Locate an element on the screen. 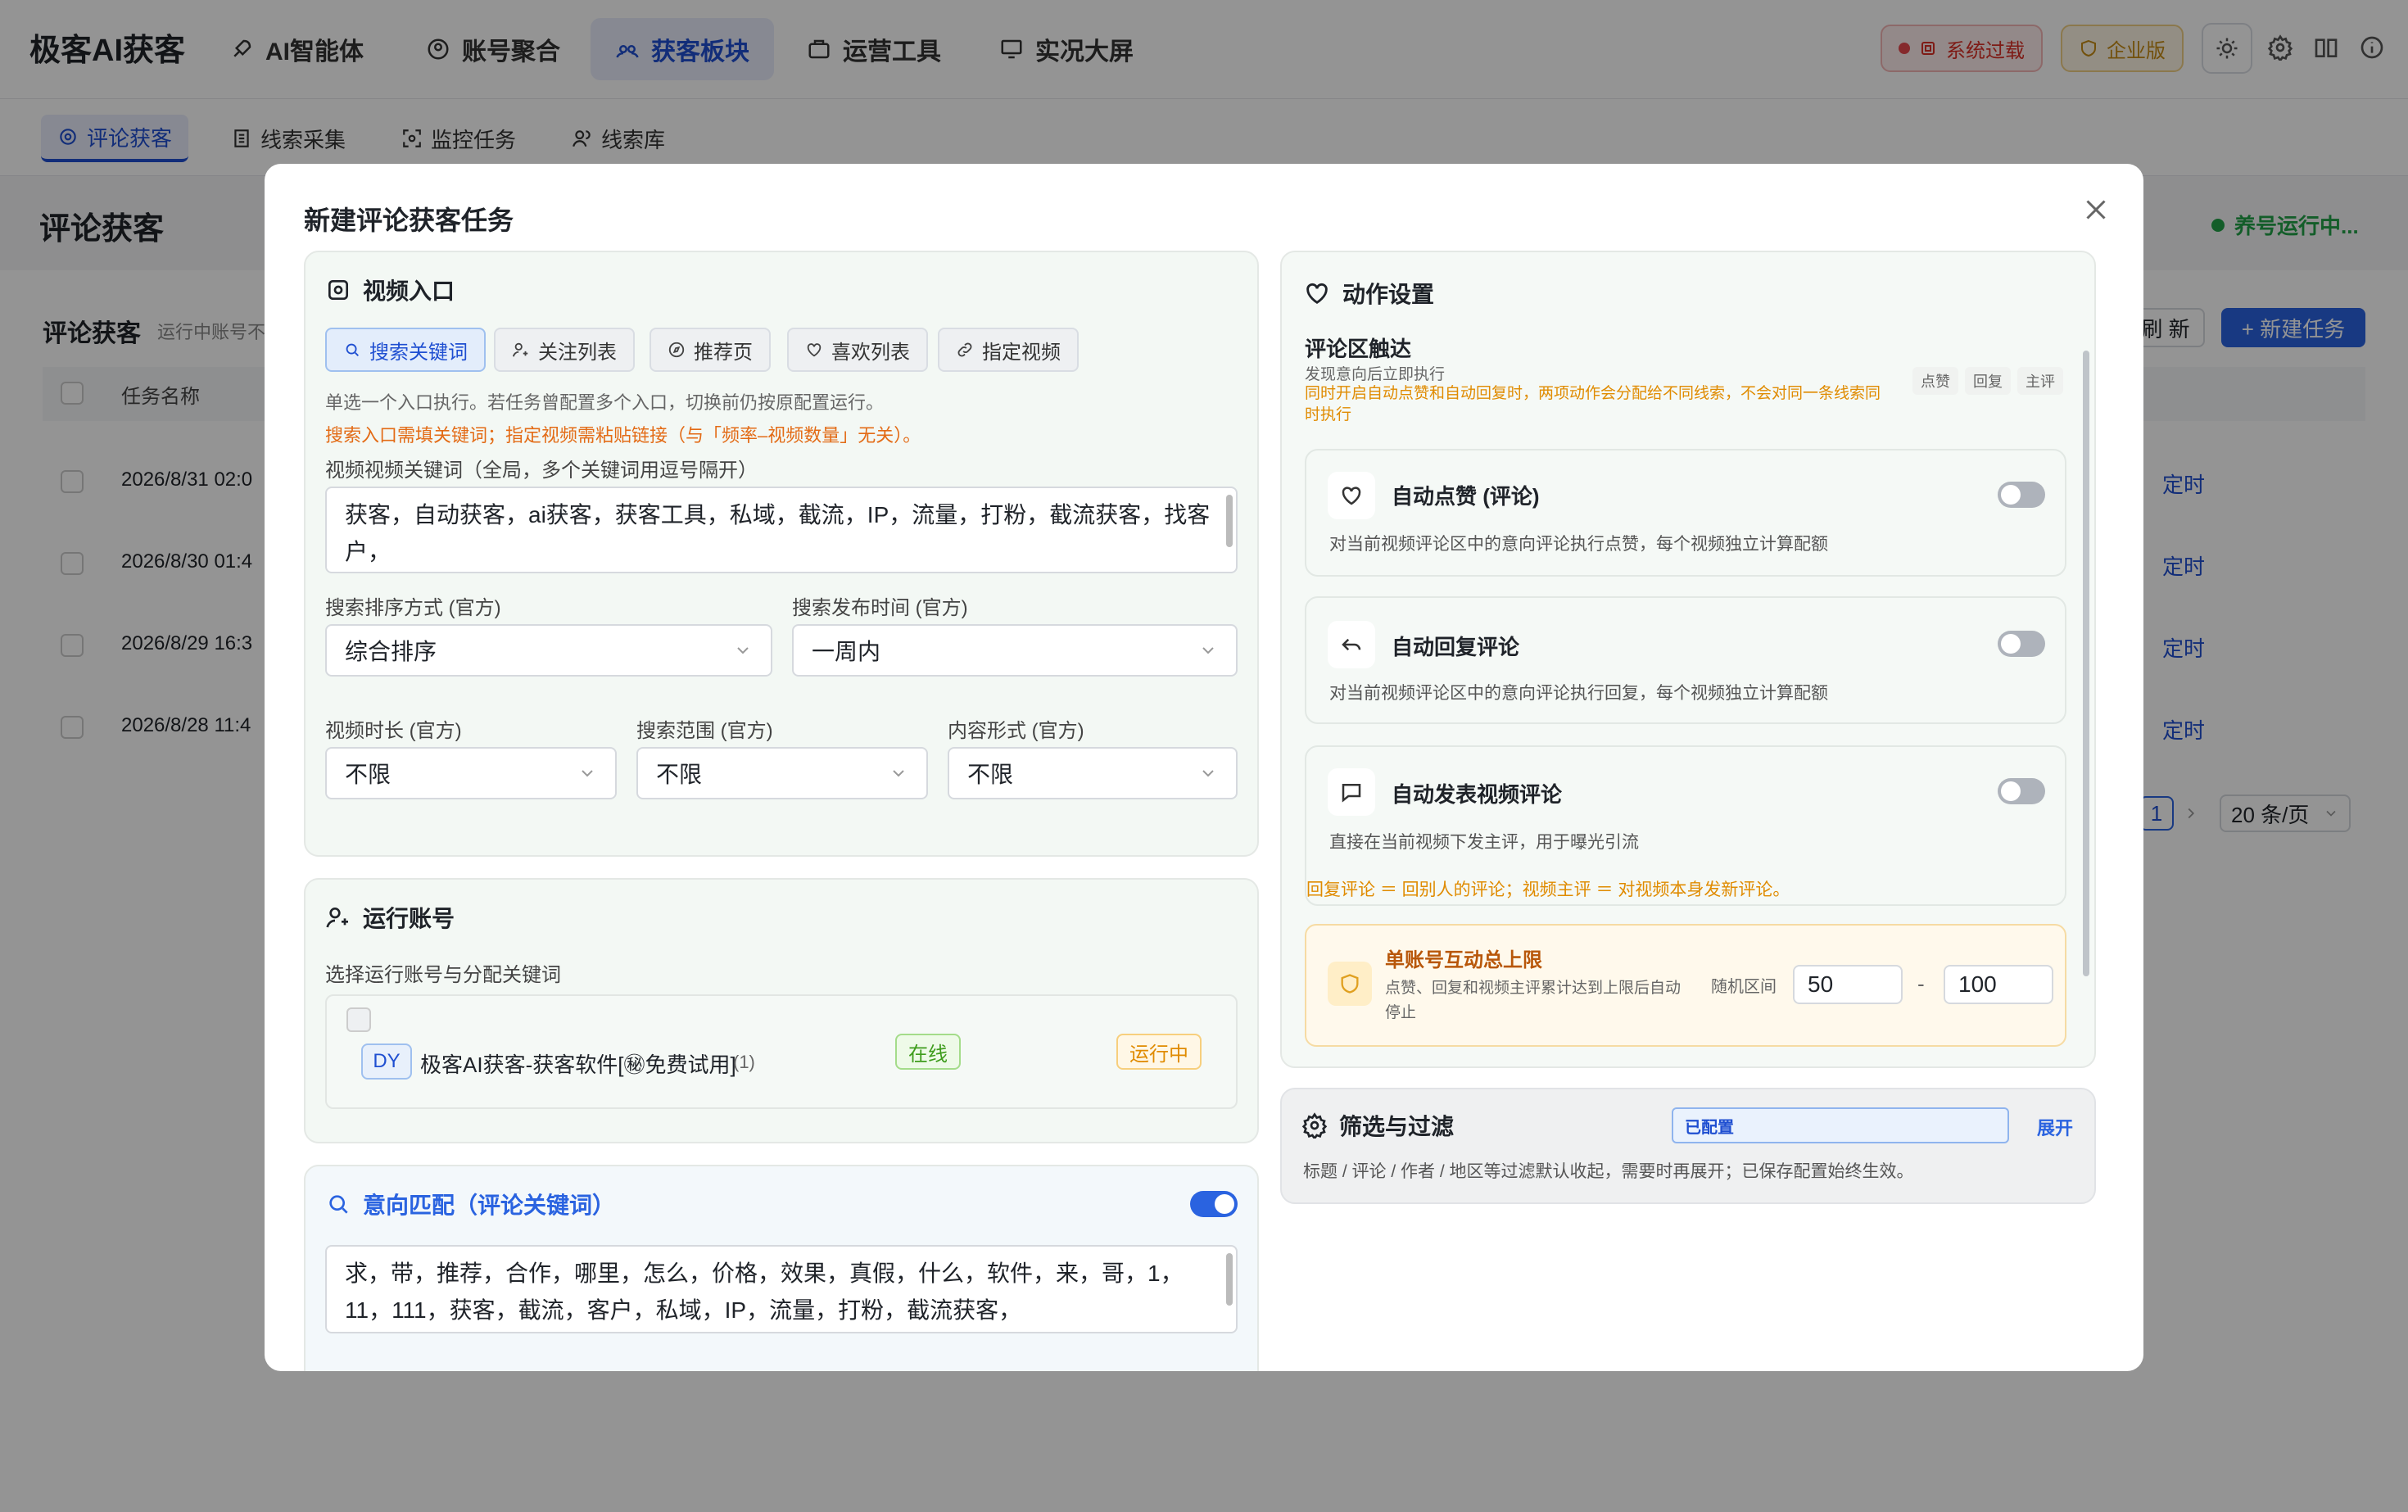 This screenshot has width=2408, height=1512. limit-desc: 点赞、回复和视频主评累计达到上限后自动停止 is located at coordinates (1533, 1001).